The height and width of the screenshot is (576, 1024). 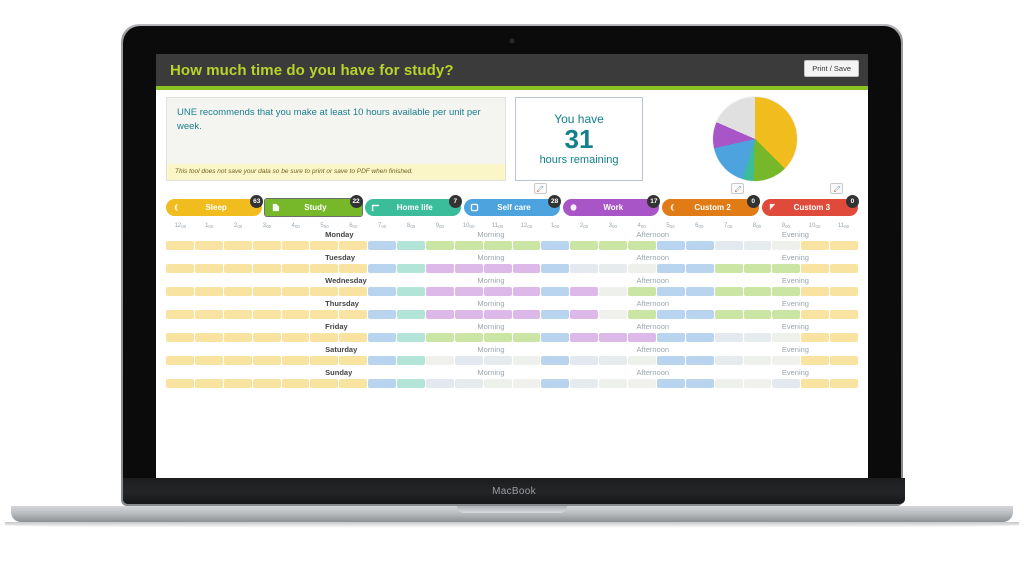 What do you see at coordinates (810, 205) in the screenshot?
I see `category-tab-custom3: Custom 3 0` at bounding box center [810, 205].